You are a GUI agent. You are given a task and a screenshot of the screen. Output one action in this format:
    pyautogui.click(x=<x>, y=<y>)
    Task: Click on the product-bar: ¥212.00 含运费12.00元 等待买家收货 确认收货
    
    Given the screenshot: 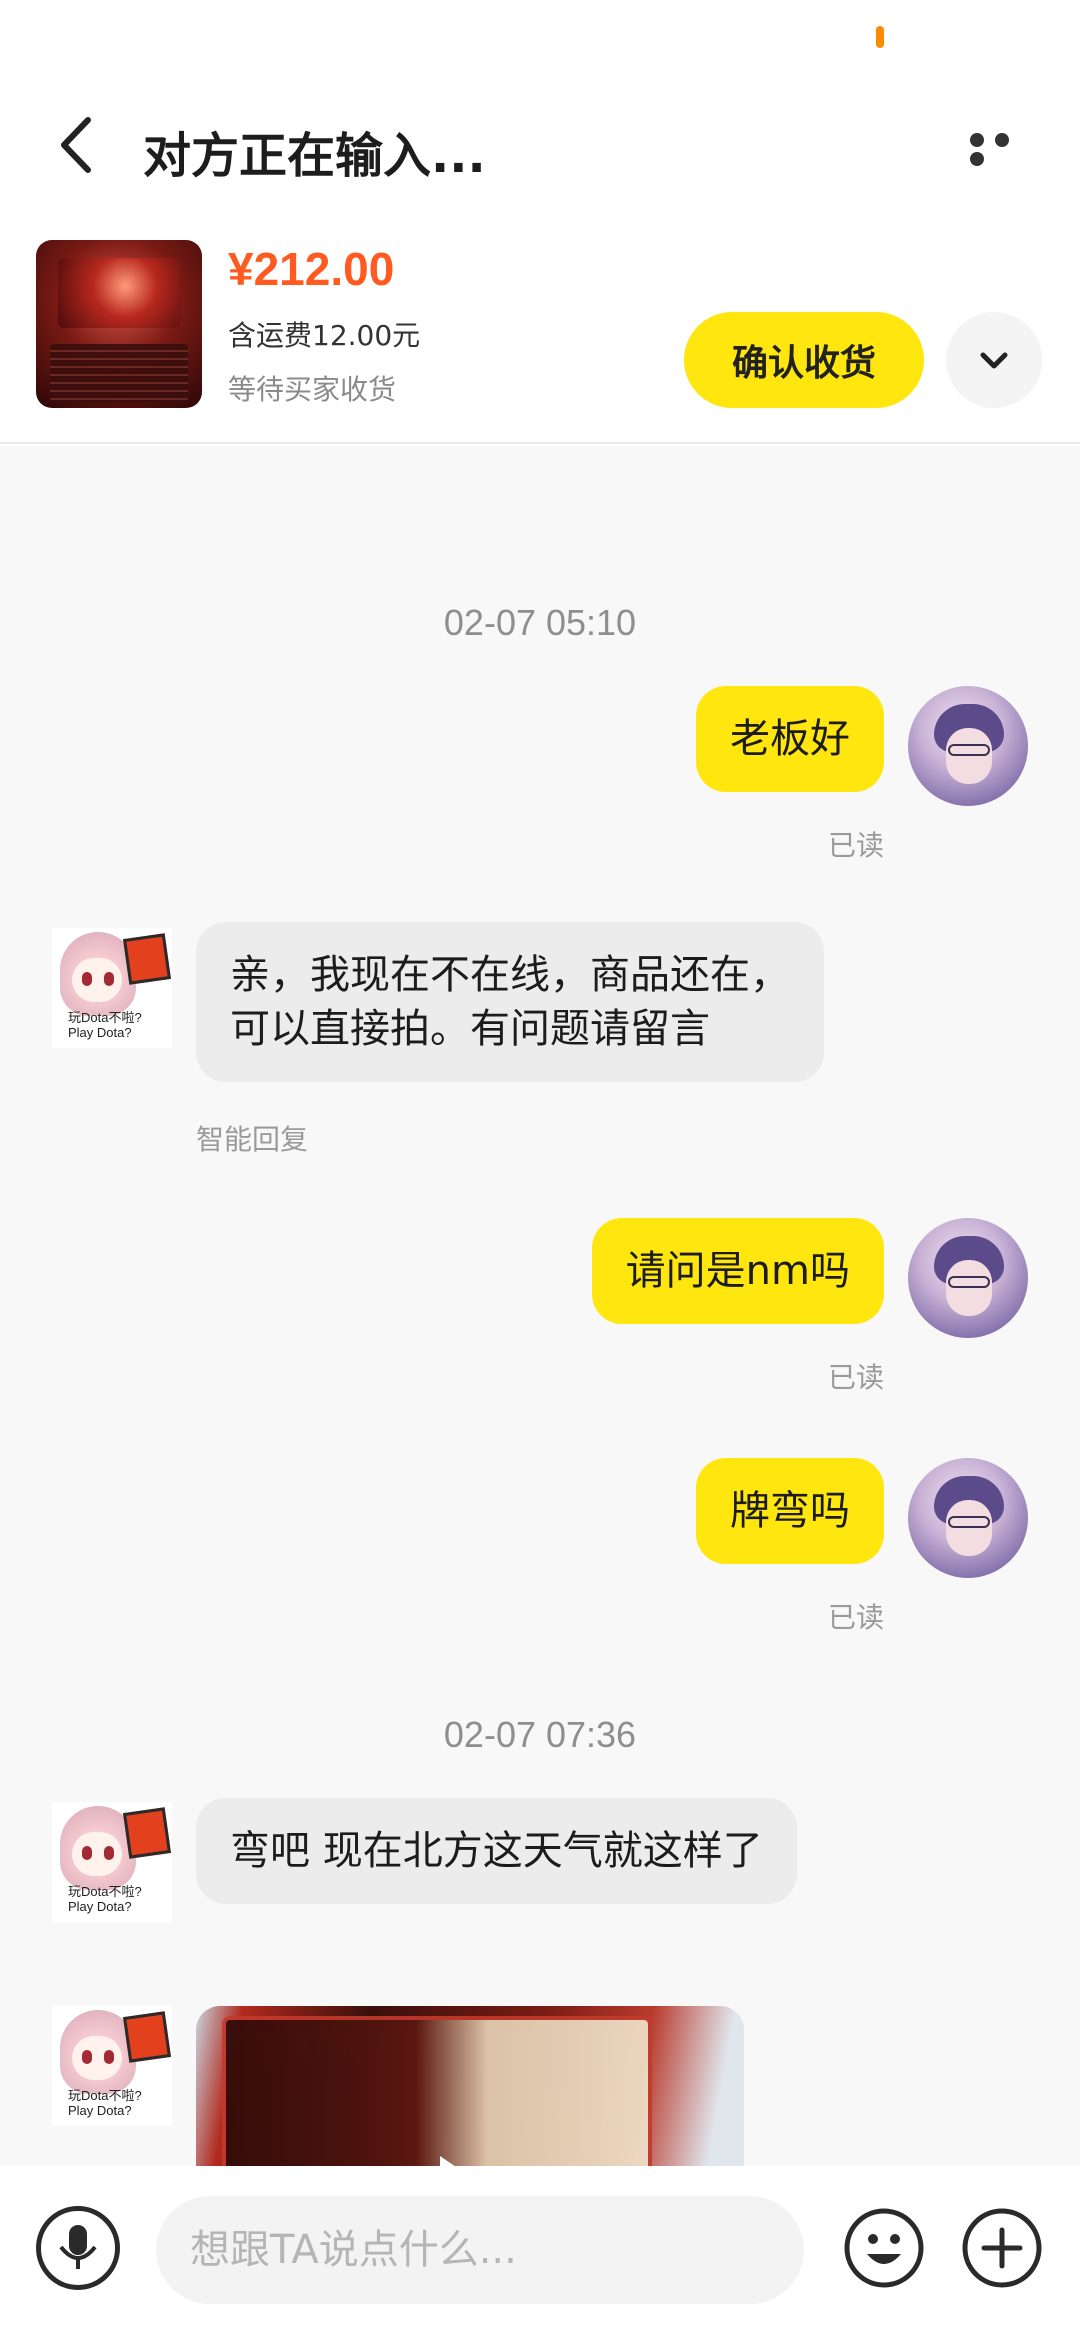 What is the action you would take?
    pyautogui.click(x=540, y=335)
    